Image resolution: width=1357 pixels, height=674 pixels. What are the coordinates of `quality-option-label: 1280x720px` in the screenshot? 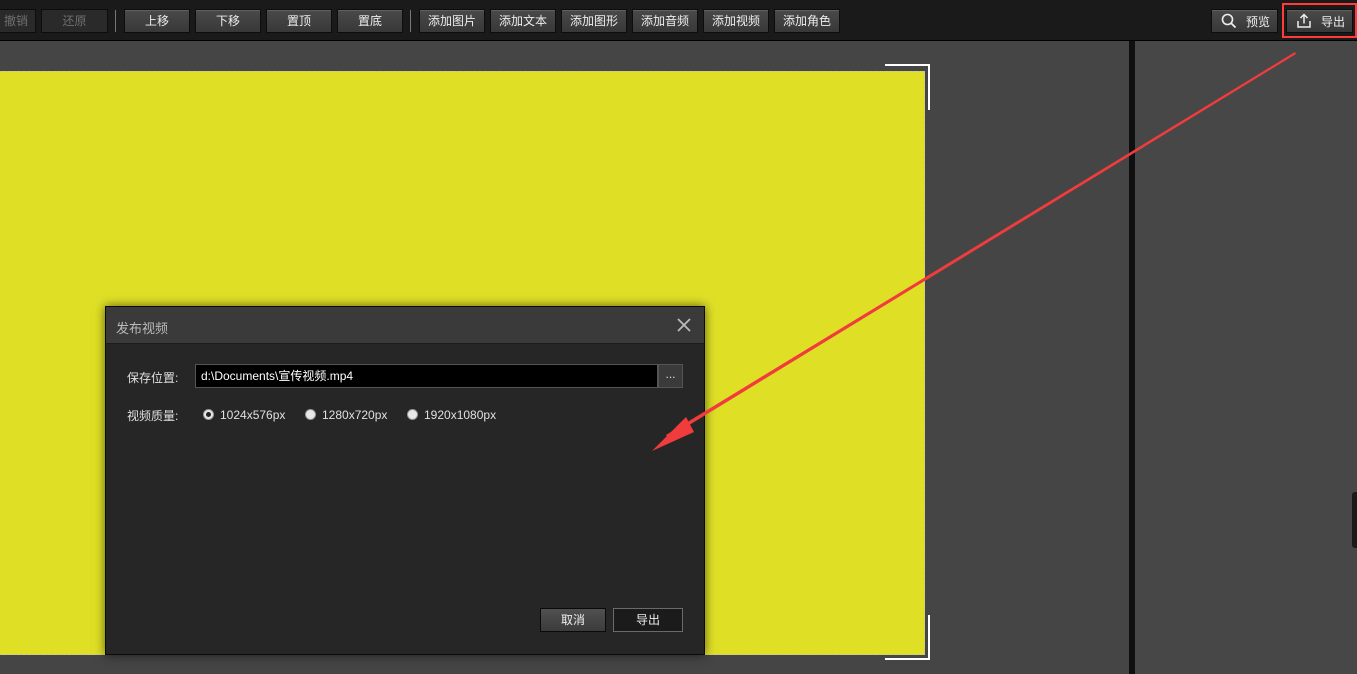 It's located at (354, 415).